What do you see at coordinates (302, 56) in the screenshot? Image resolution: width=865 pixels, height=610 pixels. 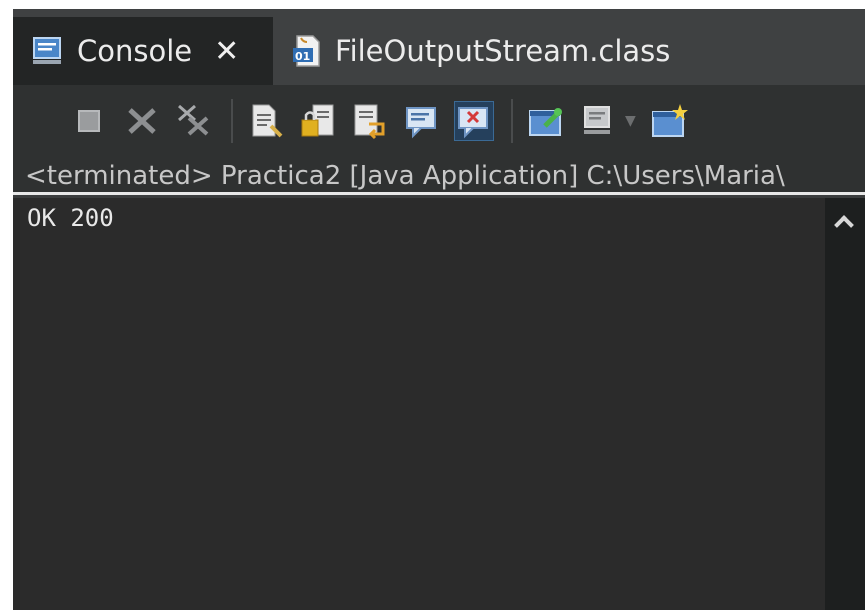 I see `svg-text: 01` at bounding box center [302, 56].